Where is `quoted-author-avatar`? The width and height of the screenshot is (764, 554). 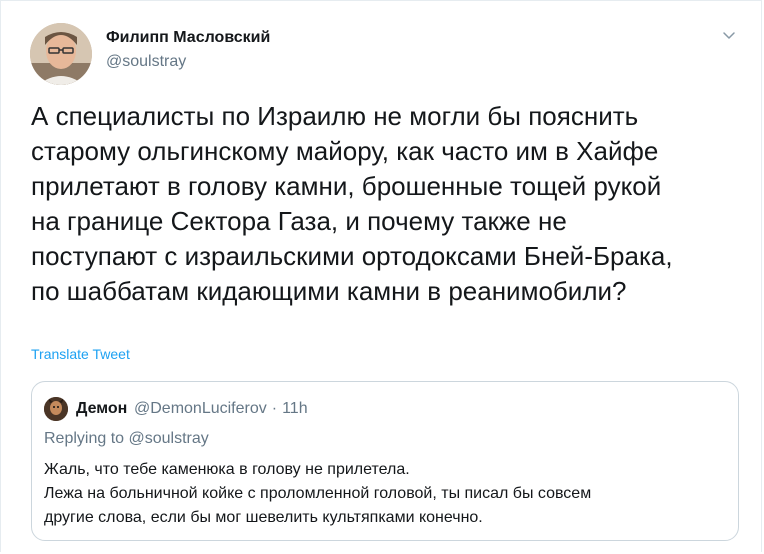 quoted-author-avatar is located at coordinates (56, 409).